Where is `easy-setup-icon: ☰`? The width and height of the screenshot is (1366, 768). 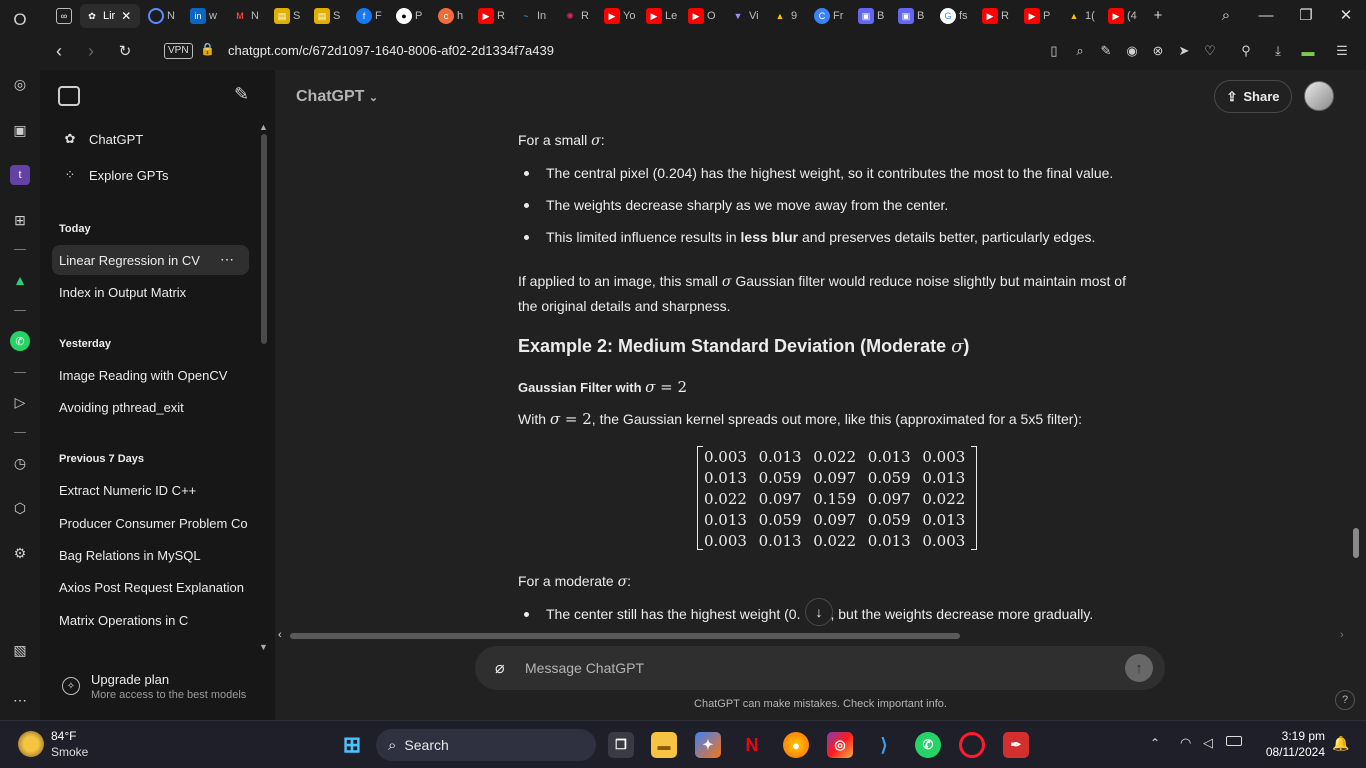 easy-setup-icon: ☰ is located at coordinates (1342, 51).